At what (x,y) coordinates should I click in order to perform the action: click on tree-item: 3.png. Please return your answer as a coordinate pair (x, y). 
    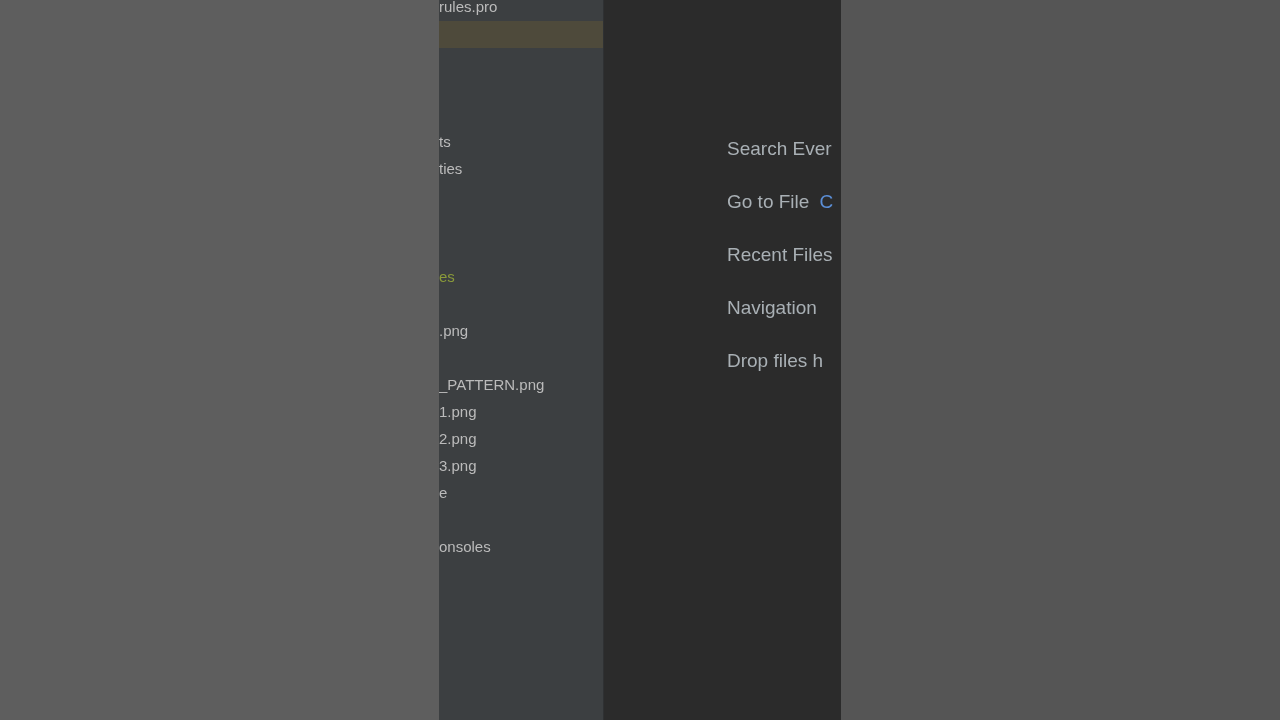
    Looking at the image, I should click on (458, 466).